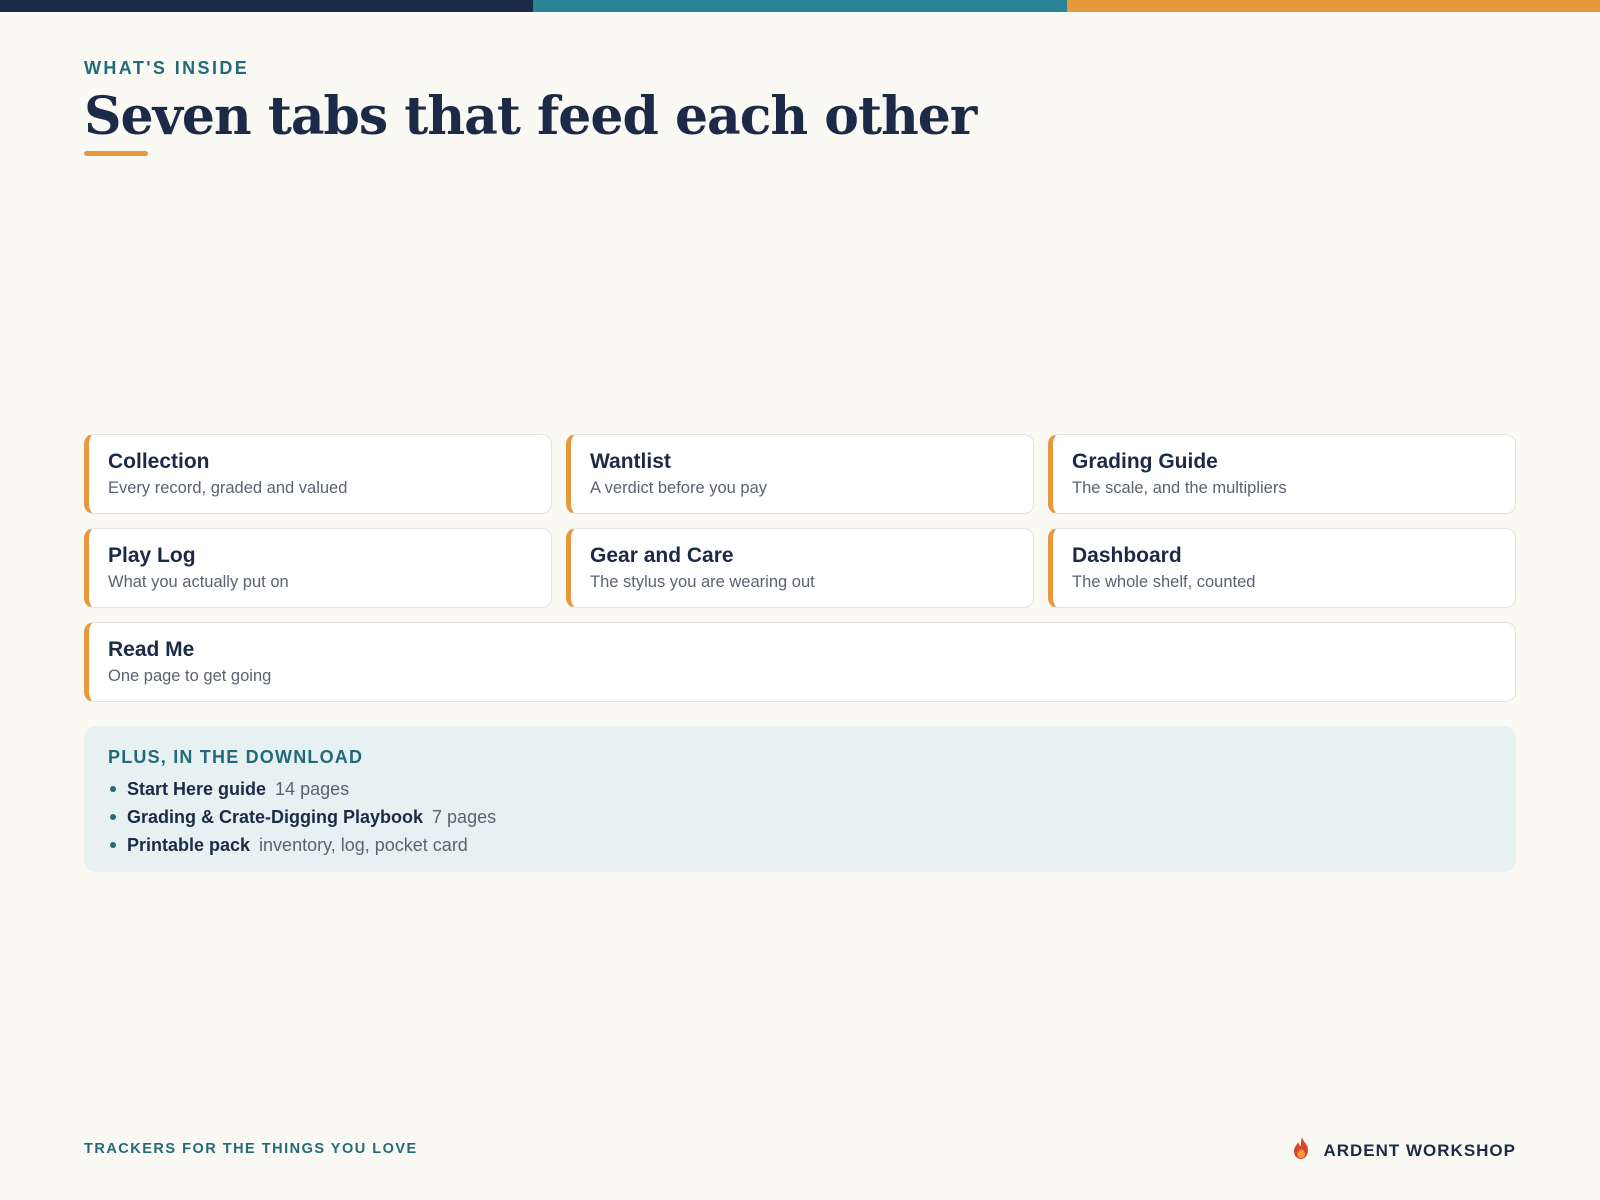  Describe the element at coordinates (1333, 6) in the screenshot. I see `top-bar-orange-segment` at that location.